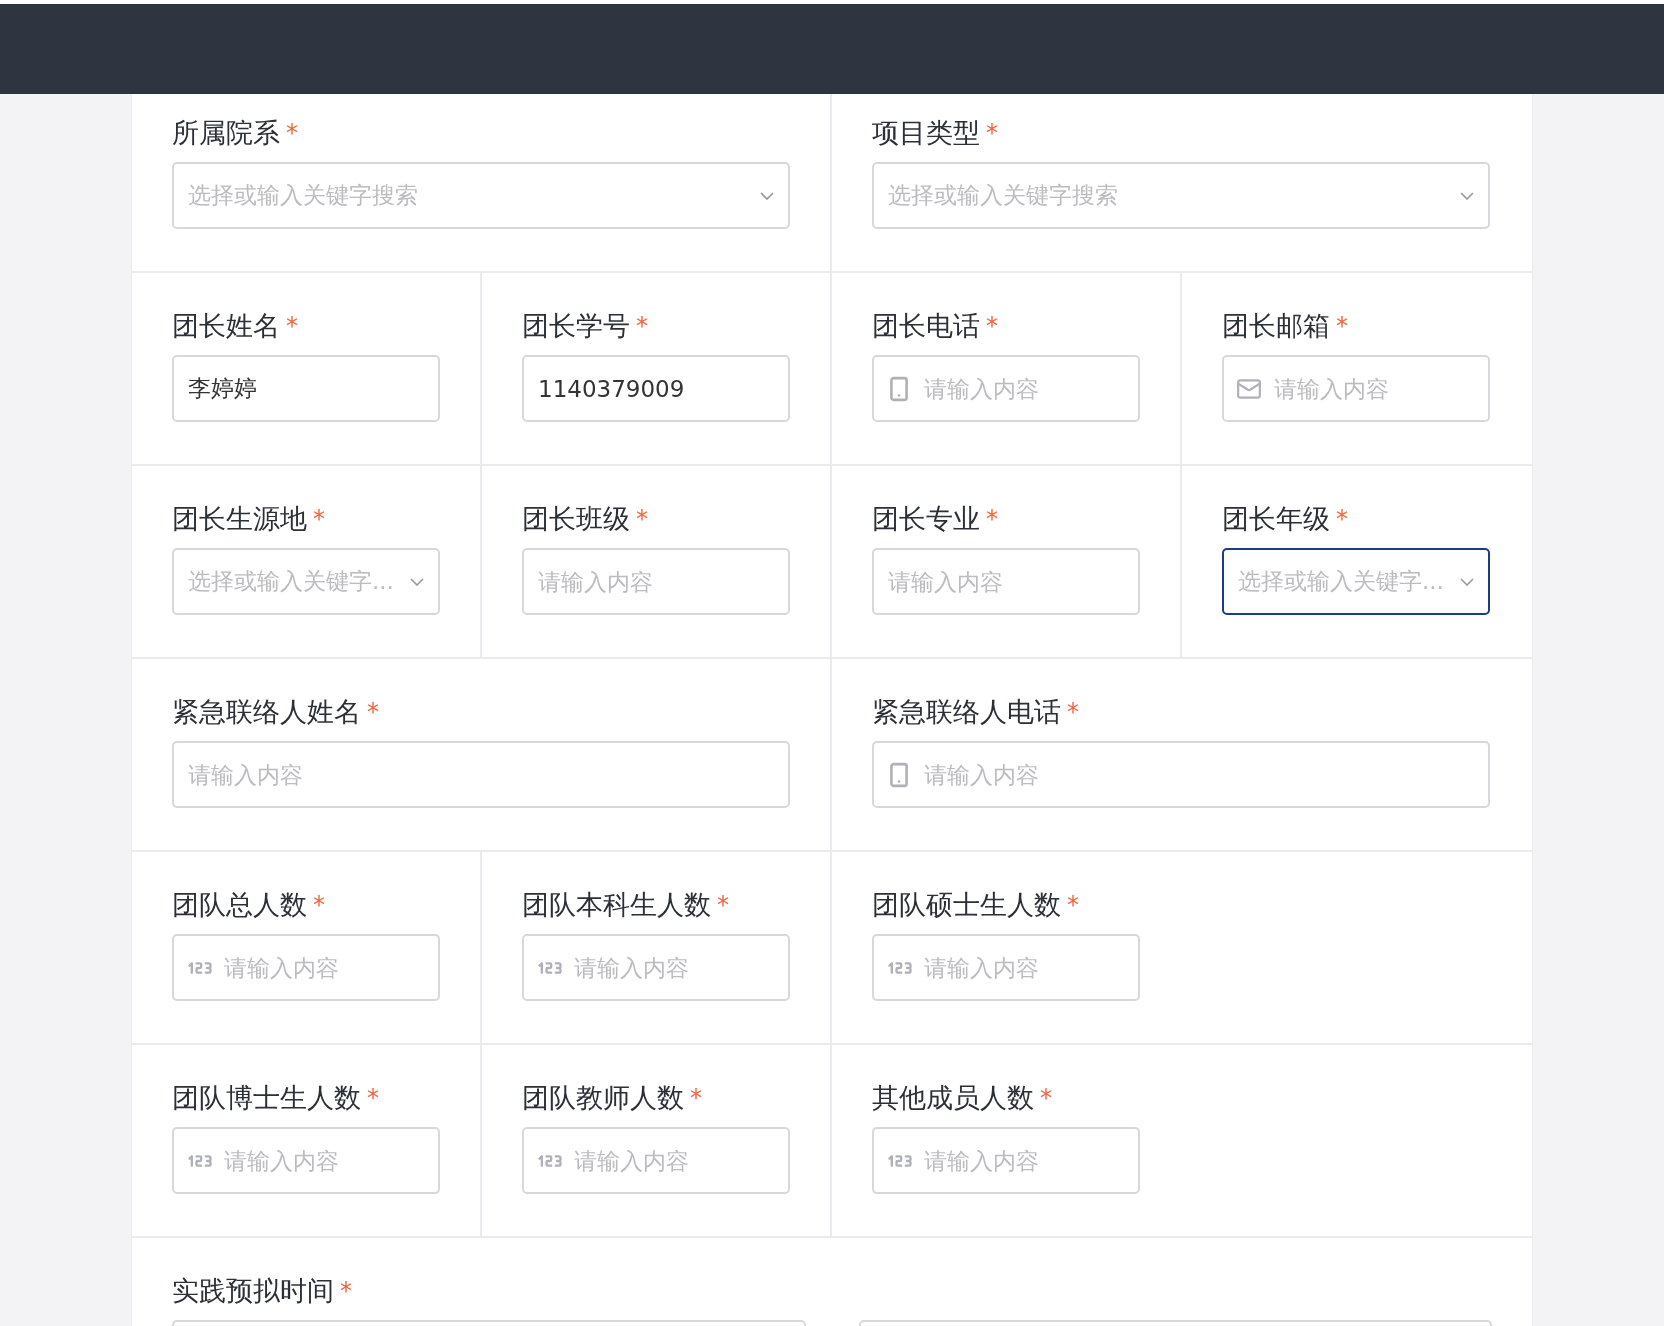 Image resolution: width=1664 pixels, height=1326 pixels. What do you see at coordinates (576, 326) in the screenshot?
I see `field-label: 团长学号` at bounding box center [576, 326].